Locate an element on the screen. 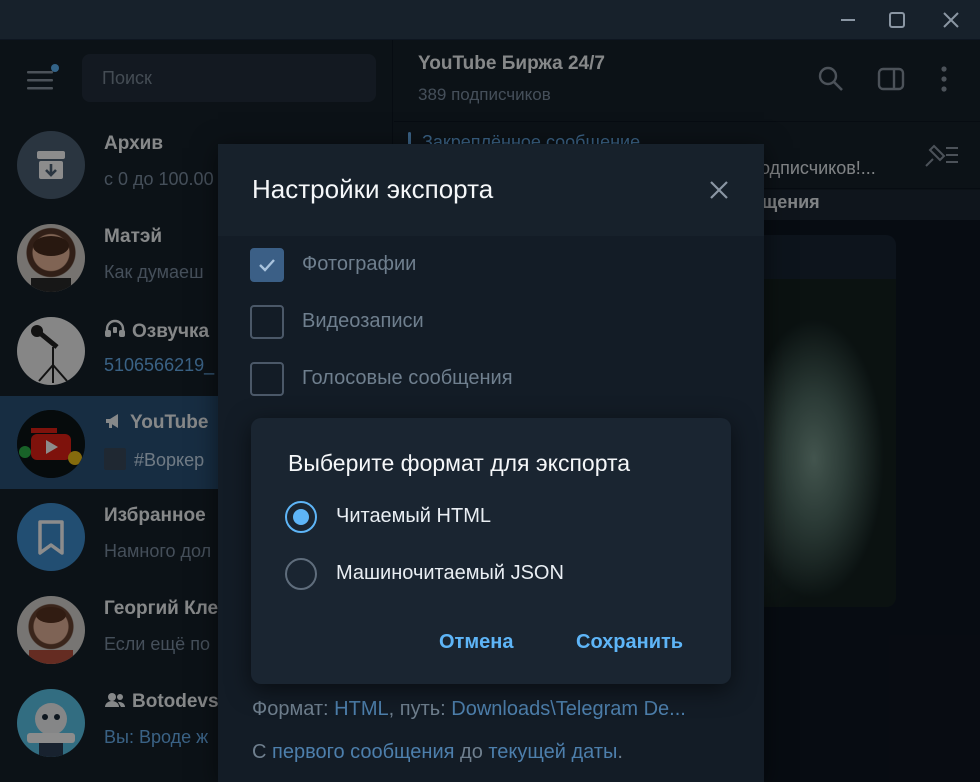 Image resolution: width=980 pixels, height=782 pixels. range-from-link: первого сообщения is located at coordinates (363, 752).